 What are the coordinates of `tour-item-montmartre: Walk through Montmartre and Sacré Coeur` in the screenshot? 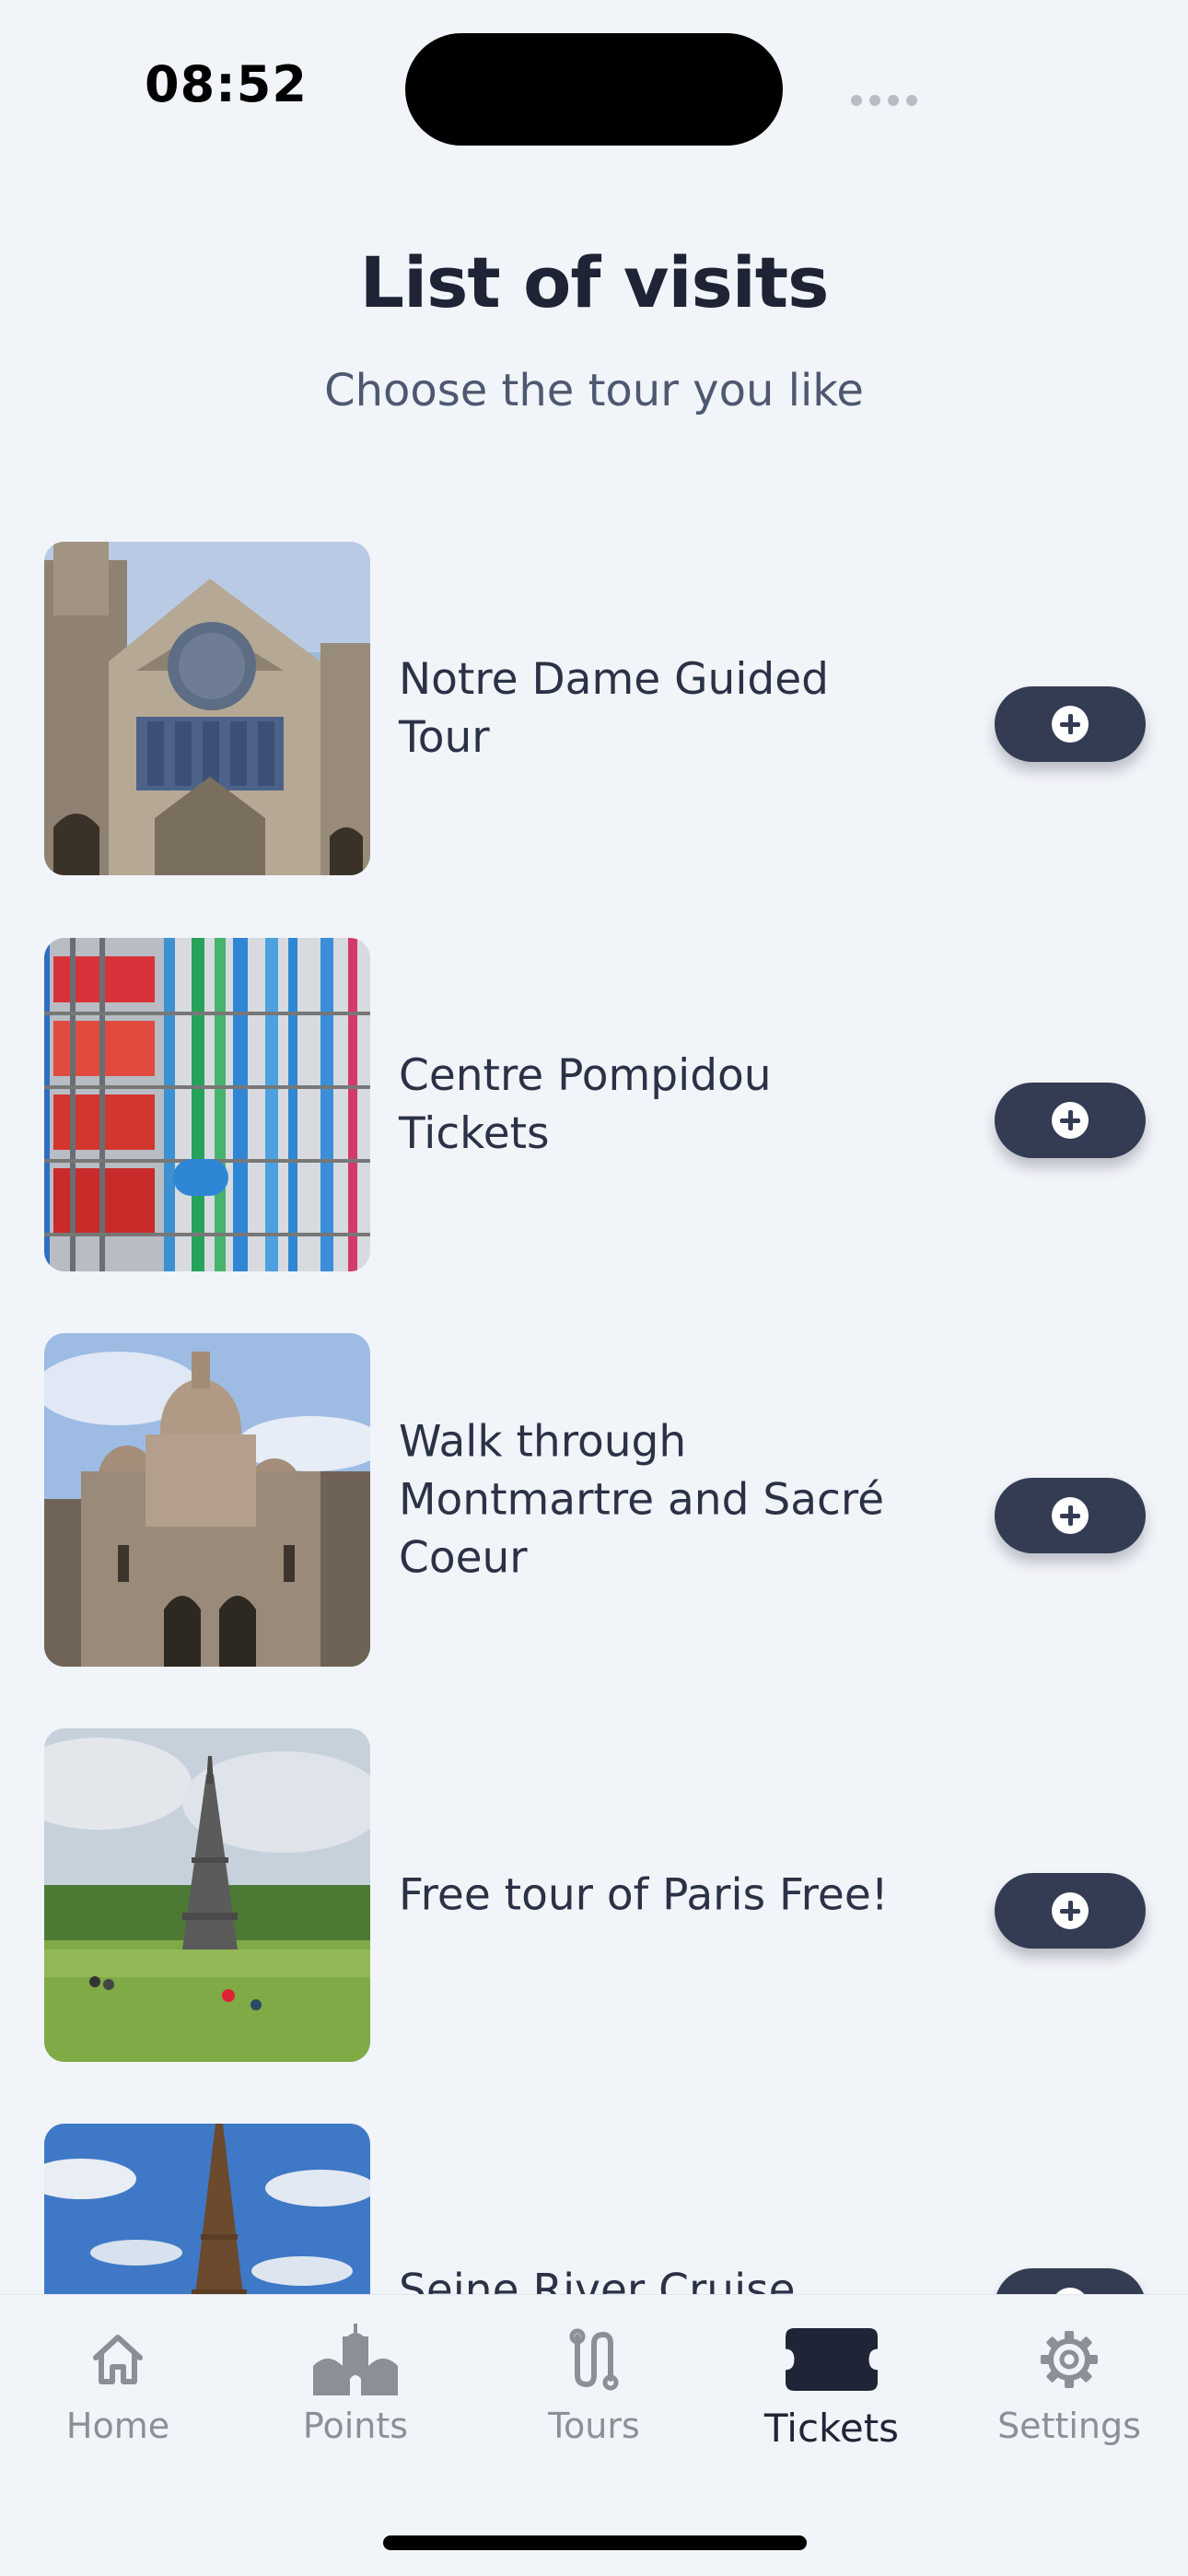 It's located at (594, 1499).